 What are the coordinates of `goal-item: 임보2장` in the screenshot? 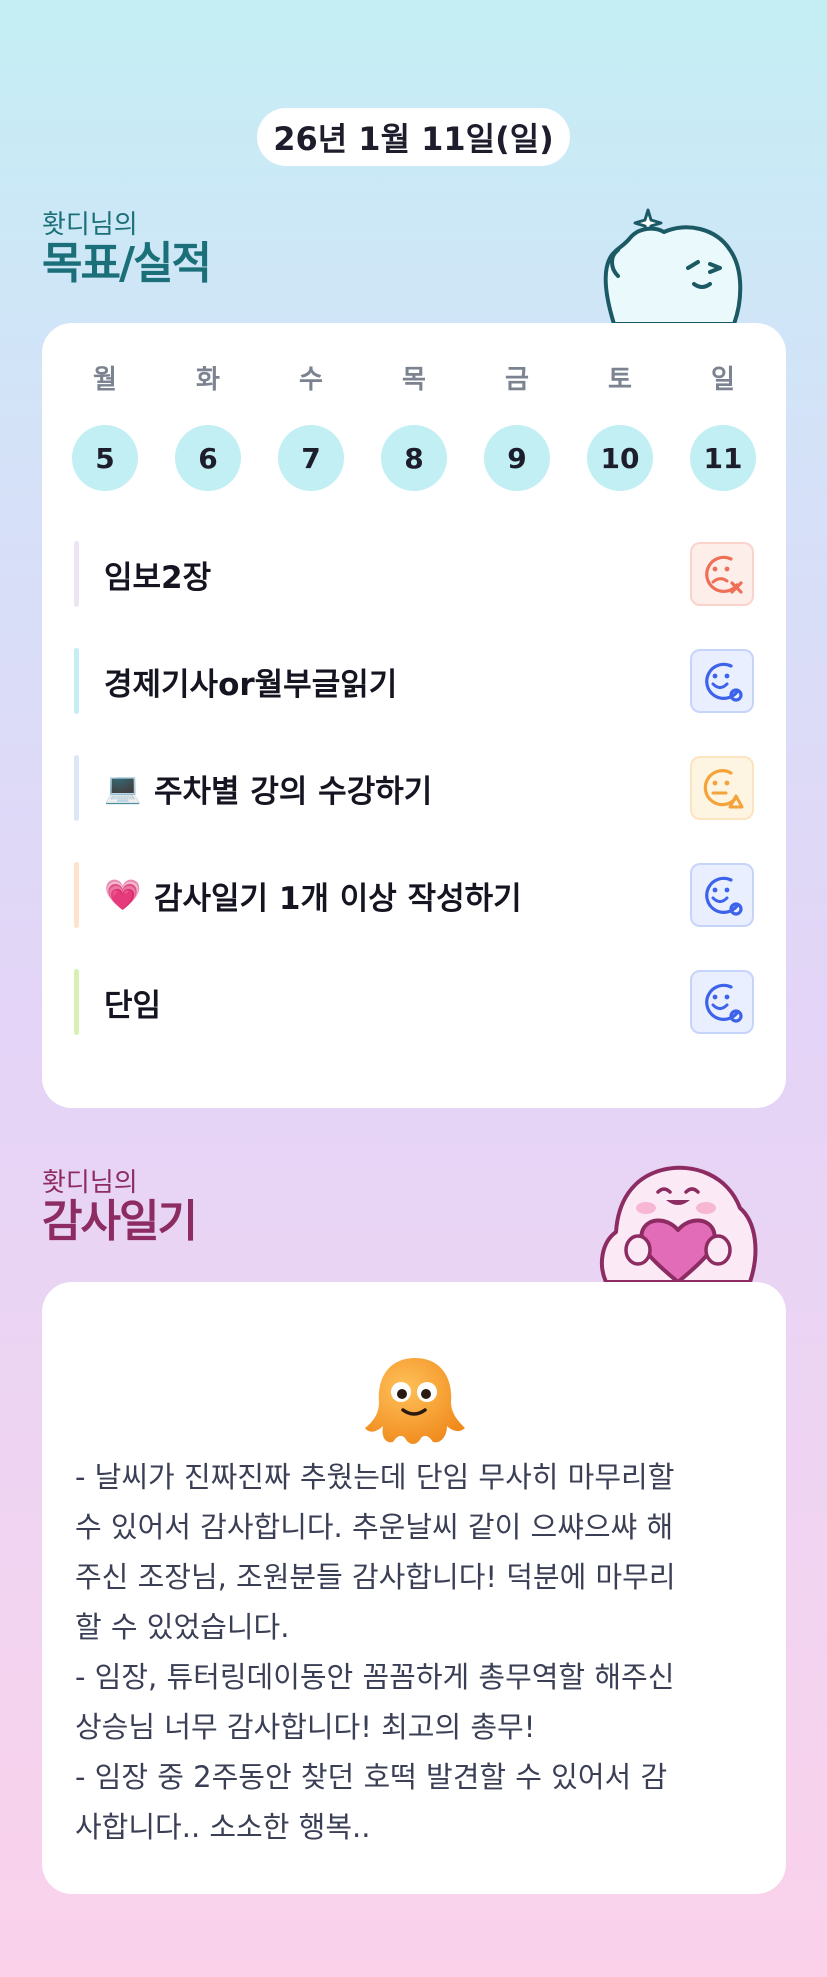 It's located at (414, 574).